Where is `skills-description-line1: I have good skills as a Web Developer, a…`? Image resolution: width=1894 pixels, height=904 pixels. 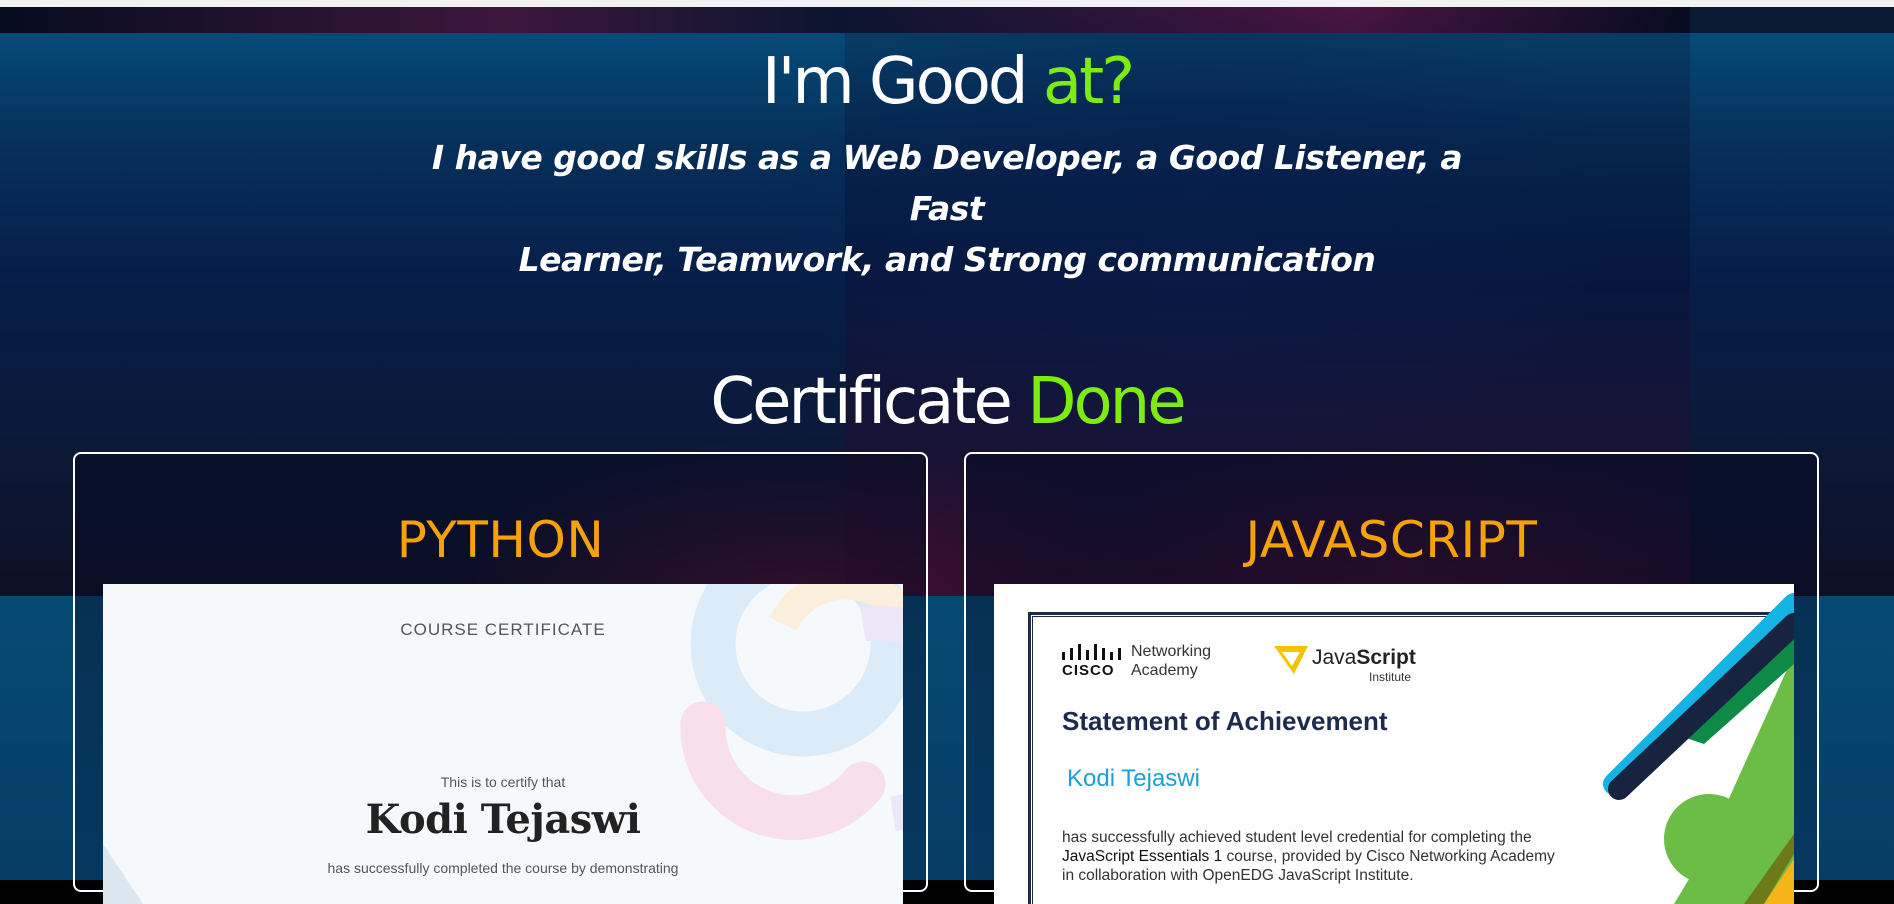 skills-description-line1: I have good skills as a Web Developer, a… is located at coordinates (947, 183).